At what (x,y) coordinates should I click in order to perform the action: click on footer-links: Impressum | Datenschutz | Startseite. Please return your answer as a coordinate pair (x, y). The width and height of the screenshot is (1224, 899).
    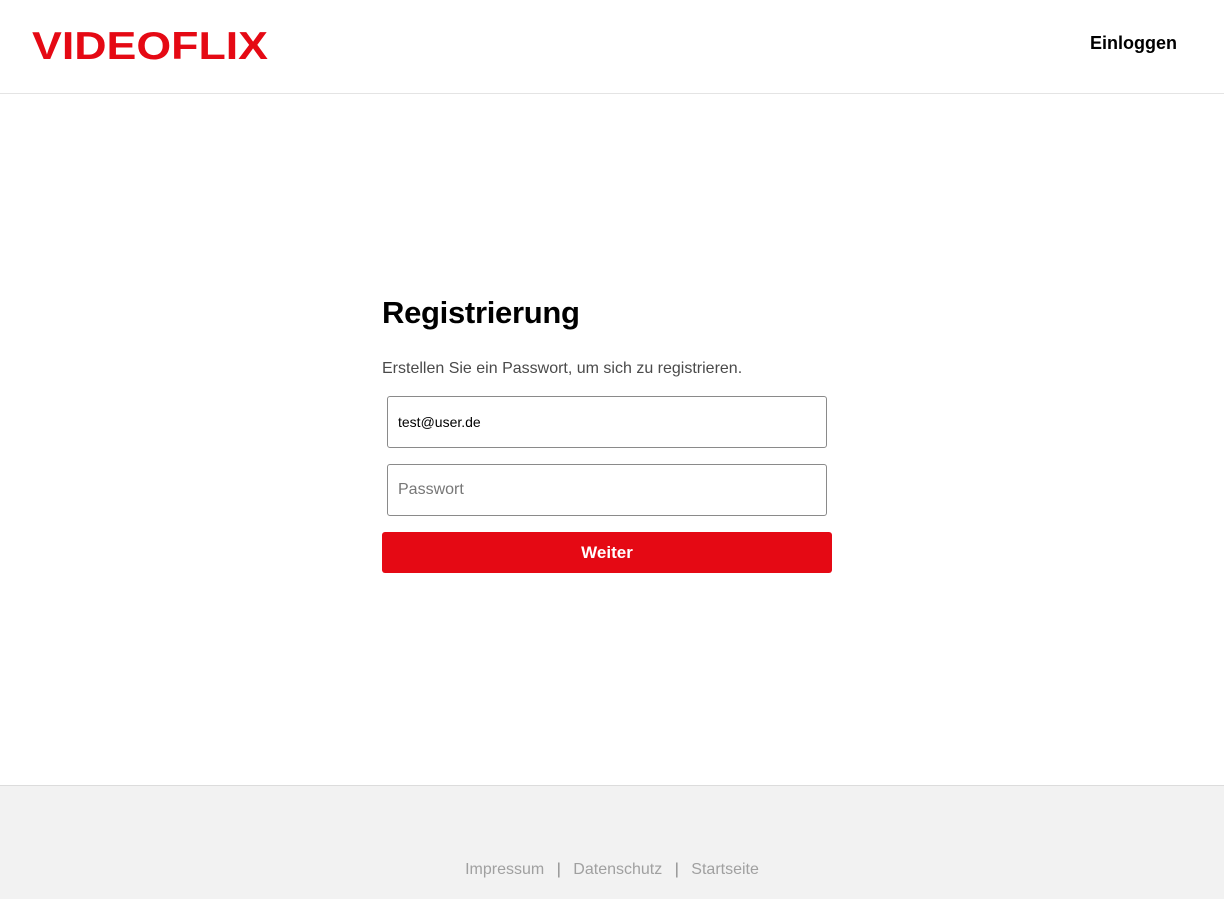
    Looking at the image, I should click on (612, 870).